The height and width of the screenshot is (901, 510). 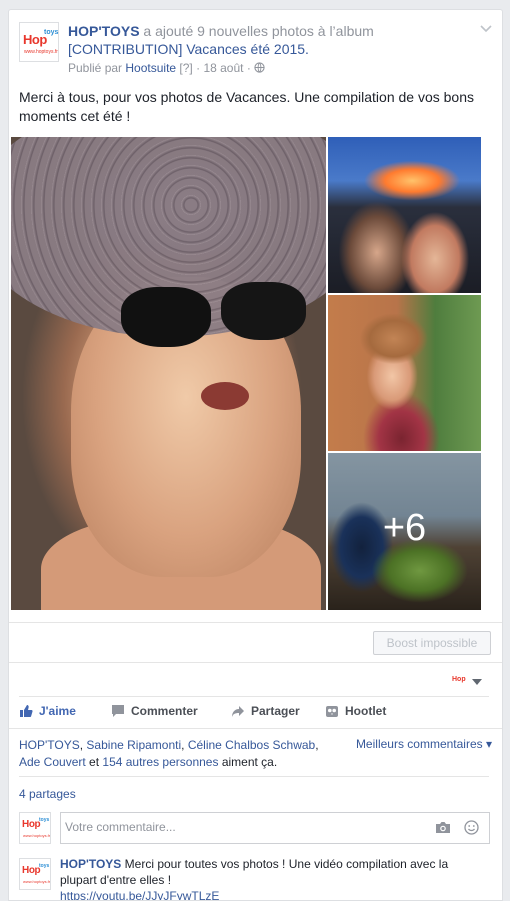 What do you see at coordinates (486, 29) in the screenshot?
I see `post-options-chevron-icon` at bounding box center [486, 29].